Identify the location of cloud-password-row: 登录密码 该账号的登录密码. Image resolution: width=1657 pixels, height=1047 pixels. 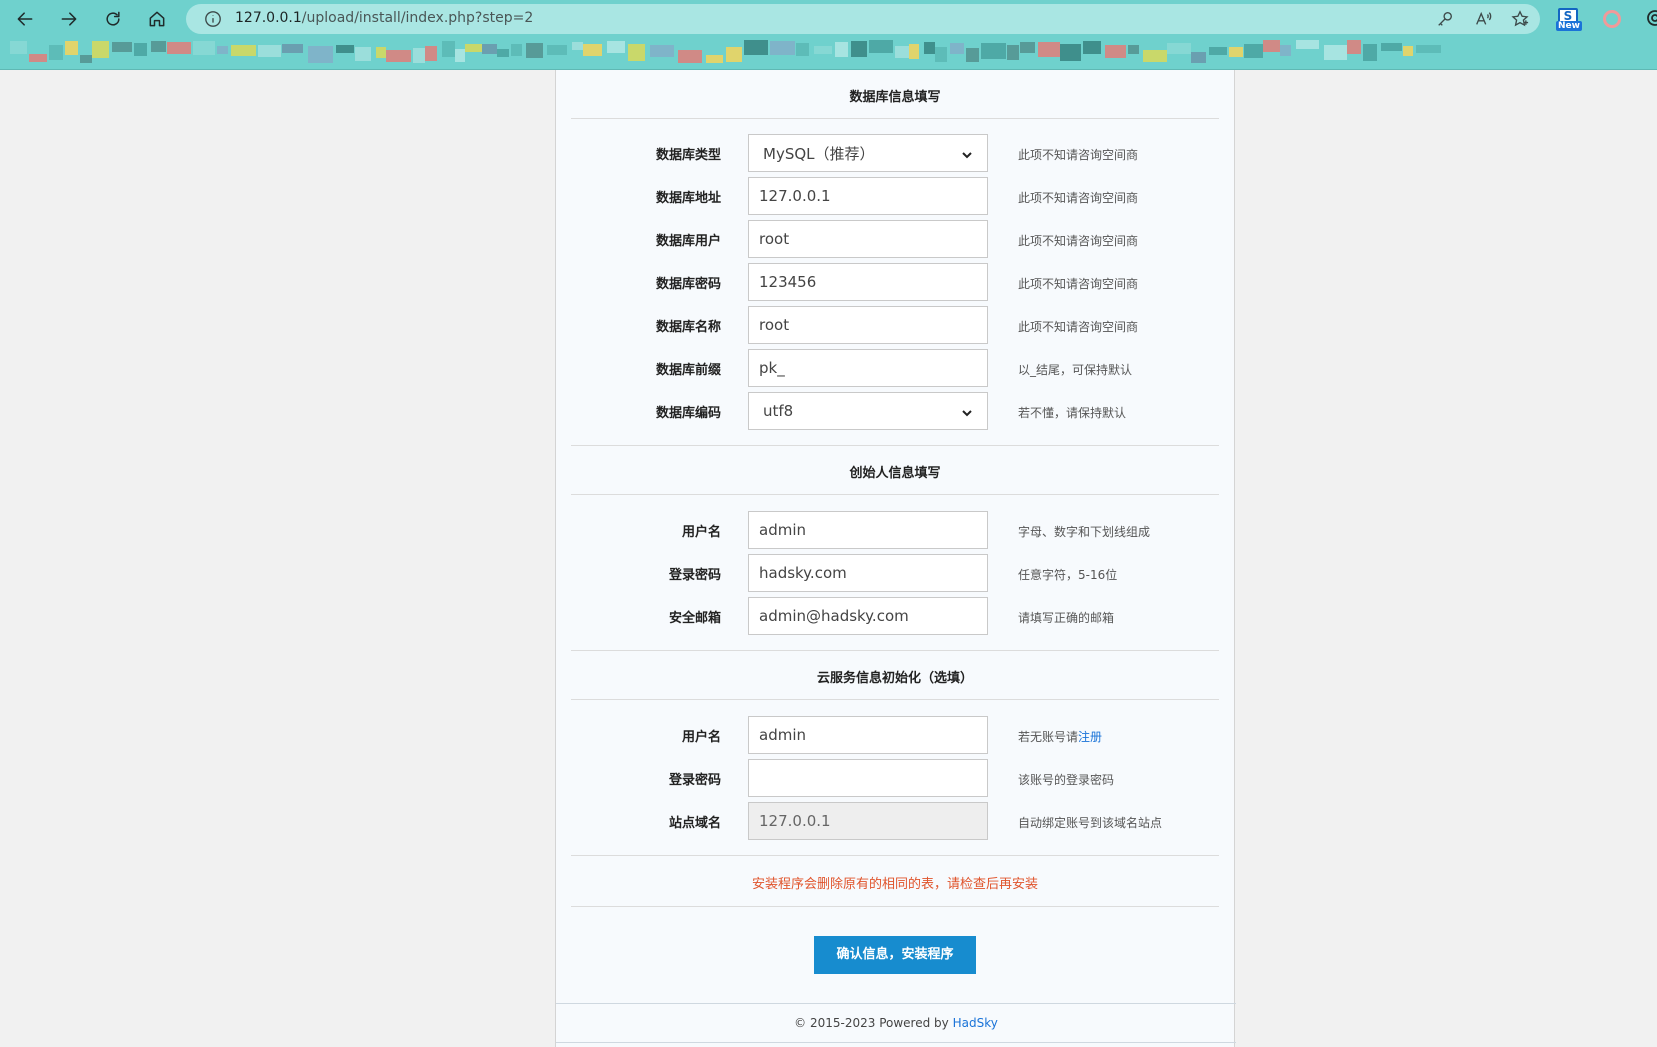
(896, 778).